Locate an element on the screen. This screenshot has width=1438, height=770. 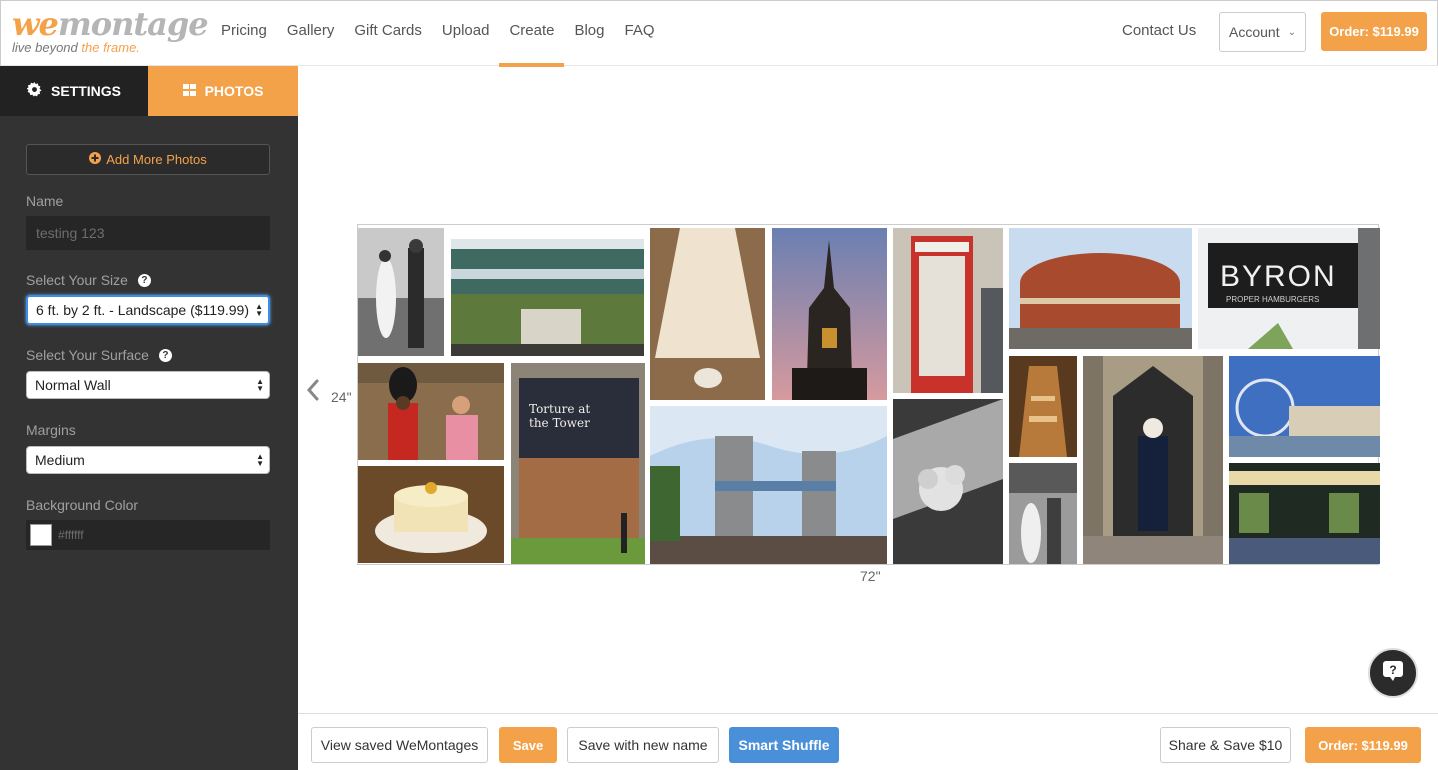
size-label: Select Your Size ? is located at coordinates (88, 280).